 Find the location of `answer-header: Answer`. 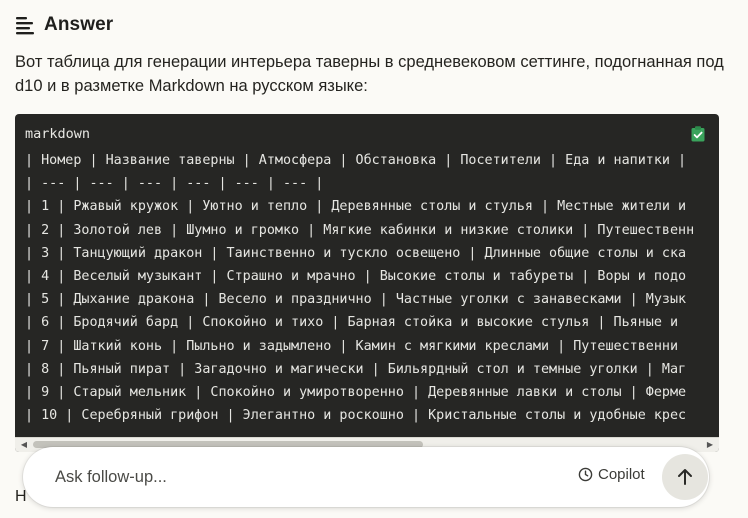

answer-header: Answer is located at coordinates (64, 25).